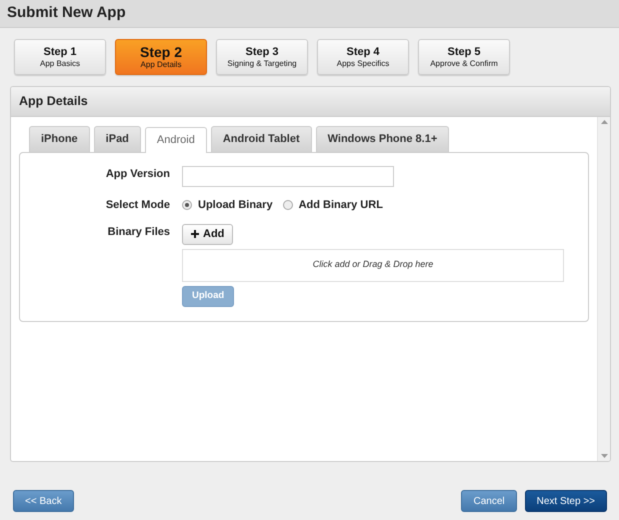 The image size is (619, 520). I want to click on tab: Android Tablet, so click(261, 139).